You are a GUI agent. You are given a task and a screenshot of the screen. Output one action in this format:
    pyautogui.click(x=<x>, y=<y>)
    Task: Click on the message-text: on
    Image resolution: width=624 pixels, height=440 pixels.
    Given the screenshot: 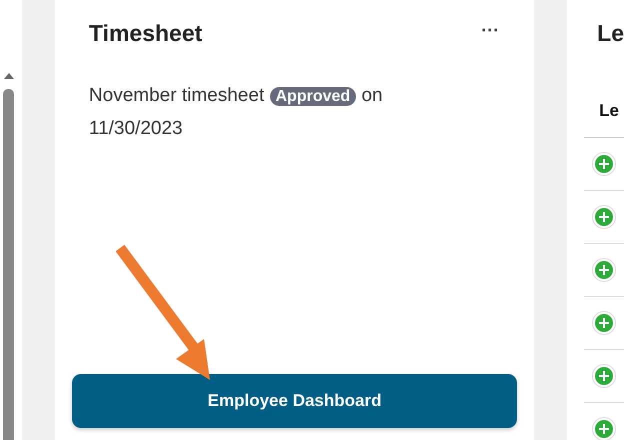 What is the action you would take?
    pyautogui.click(x=372, y=95)
    